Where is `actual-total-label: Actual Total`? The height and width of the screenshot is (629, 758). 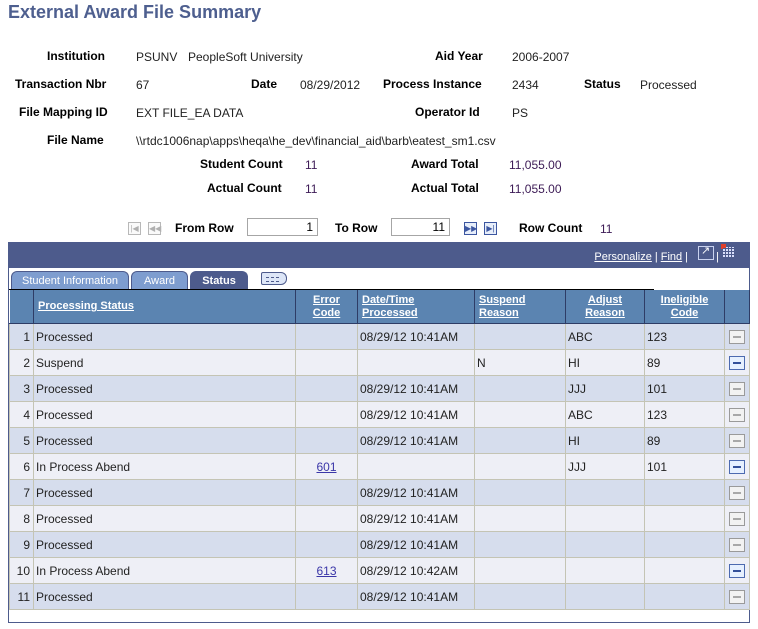
actual-total-label: Actual Total is located at coordinates (445, 188).